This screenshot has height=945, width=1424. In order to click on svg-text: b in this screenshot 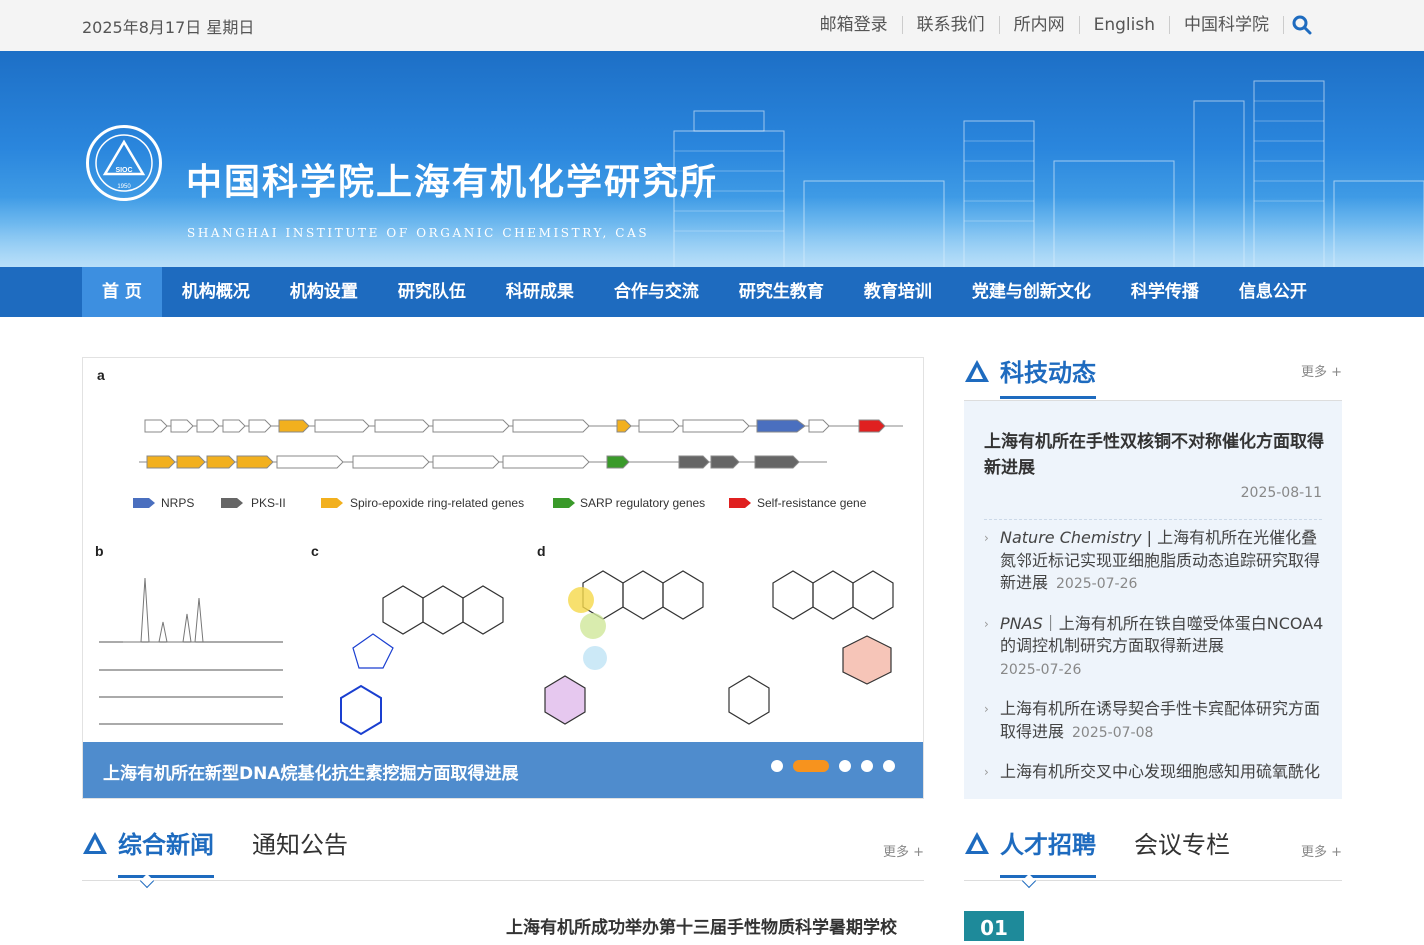, I will do `click(99, 551)`.